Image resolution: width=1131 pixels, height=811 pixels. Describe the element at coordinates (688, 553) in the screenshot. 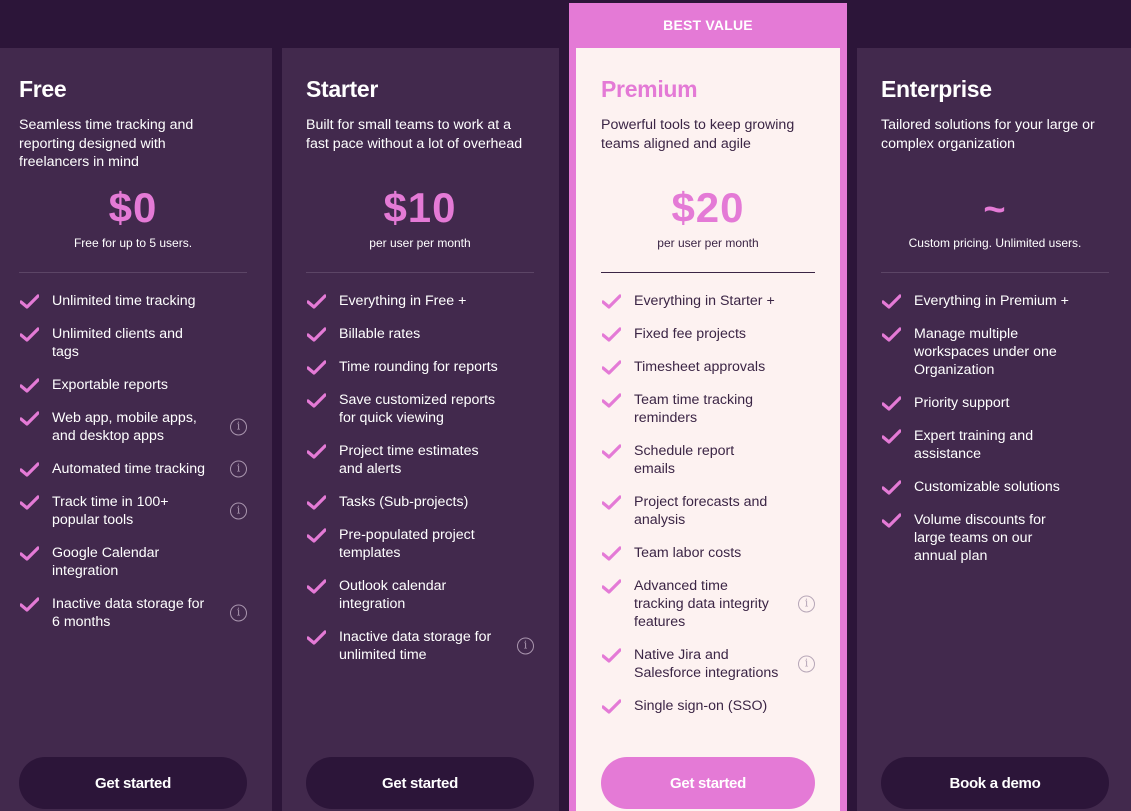

I see `feature-label: Team labor costs` at that location.